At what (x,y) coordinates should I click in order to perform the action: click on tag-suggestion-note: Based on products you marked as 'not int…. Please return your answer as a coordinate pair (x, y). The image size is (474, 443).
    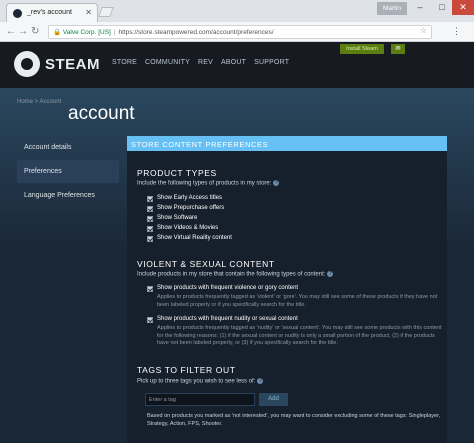
    Looking at the image, I should click on (294, 420).